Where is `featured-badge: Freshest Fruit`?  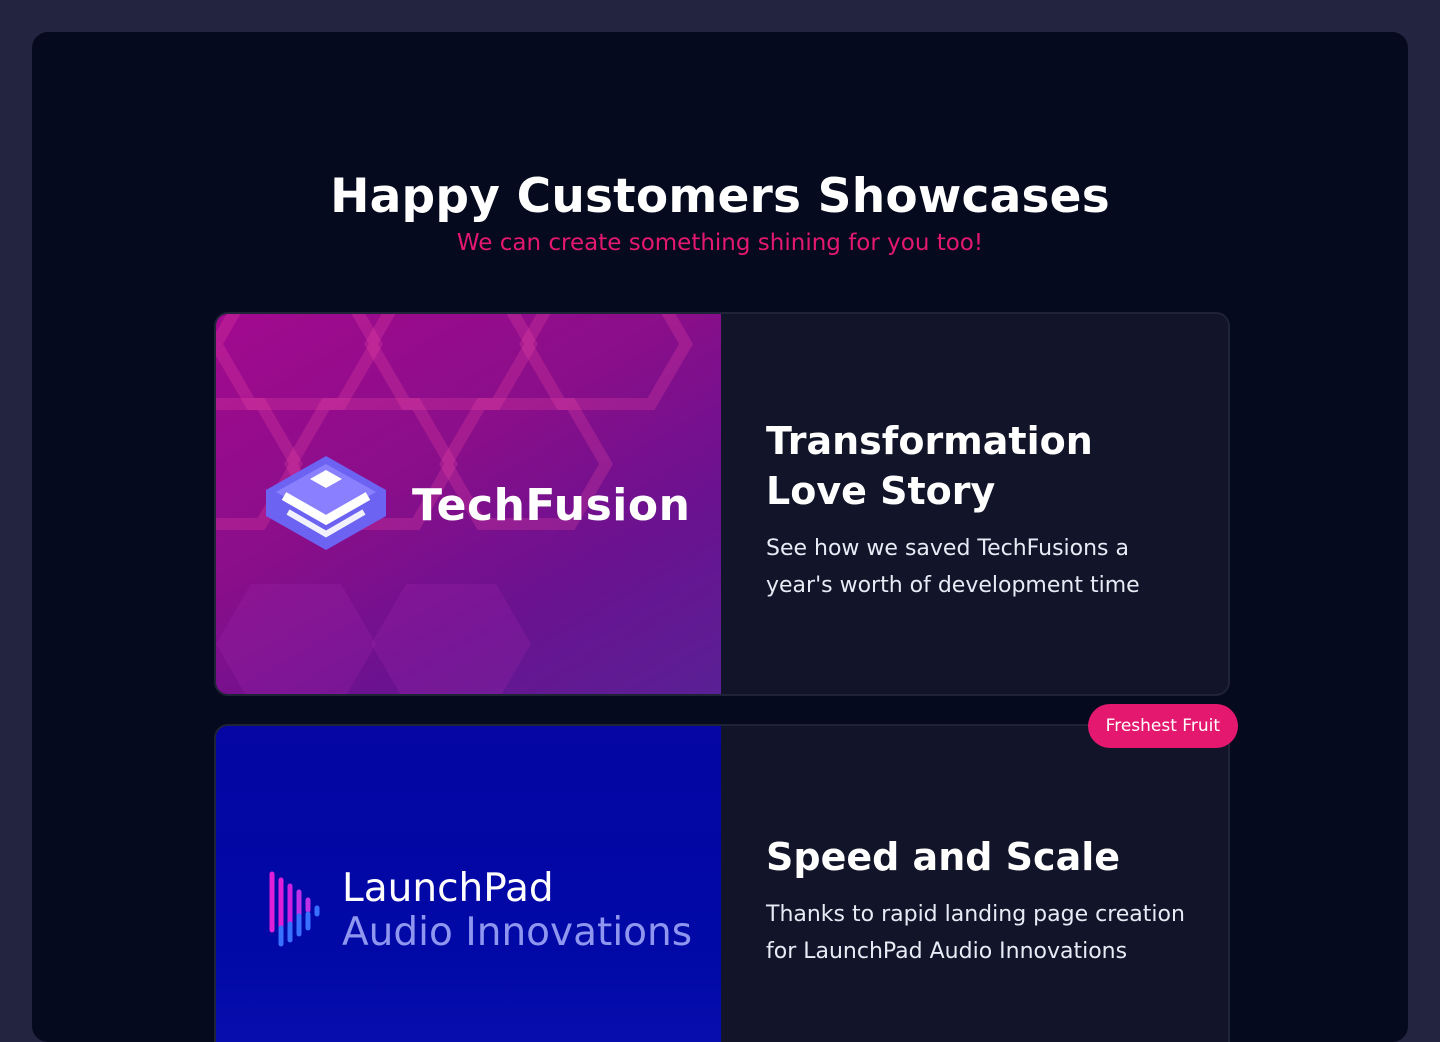
featured-badge: Freshest Fruit is located at coordinates (1162, 726).